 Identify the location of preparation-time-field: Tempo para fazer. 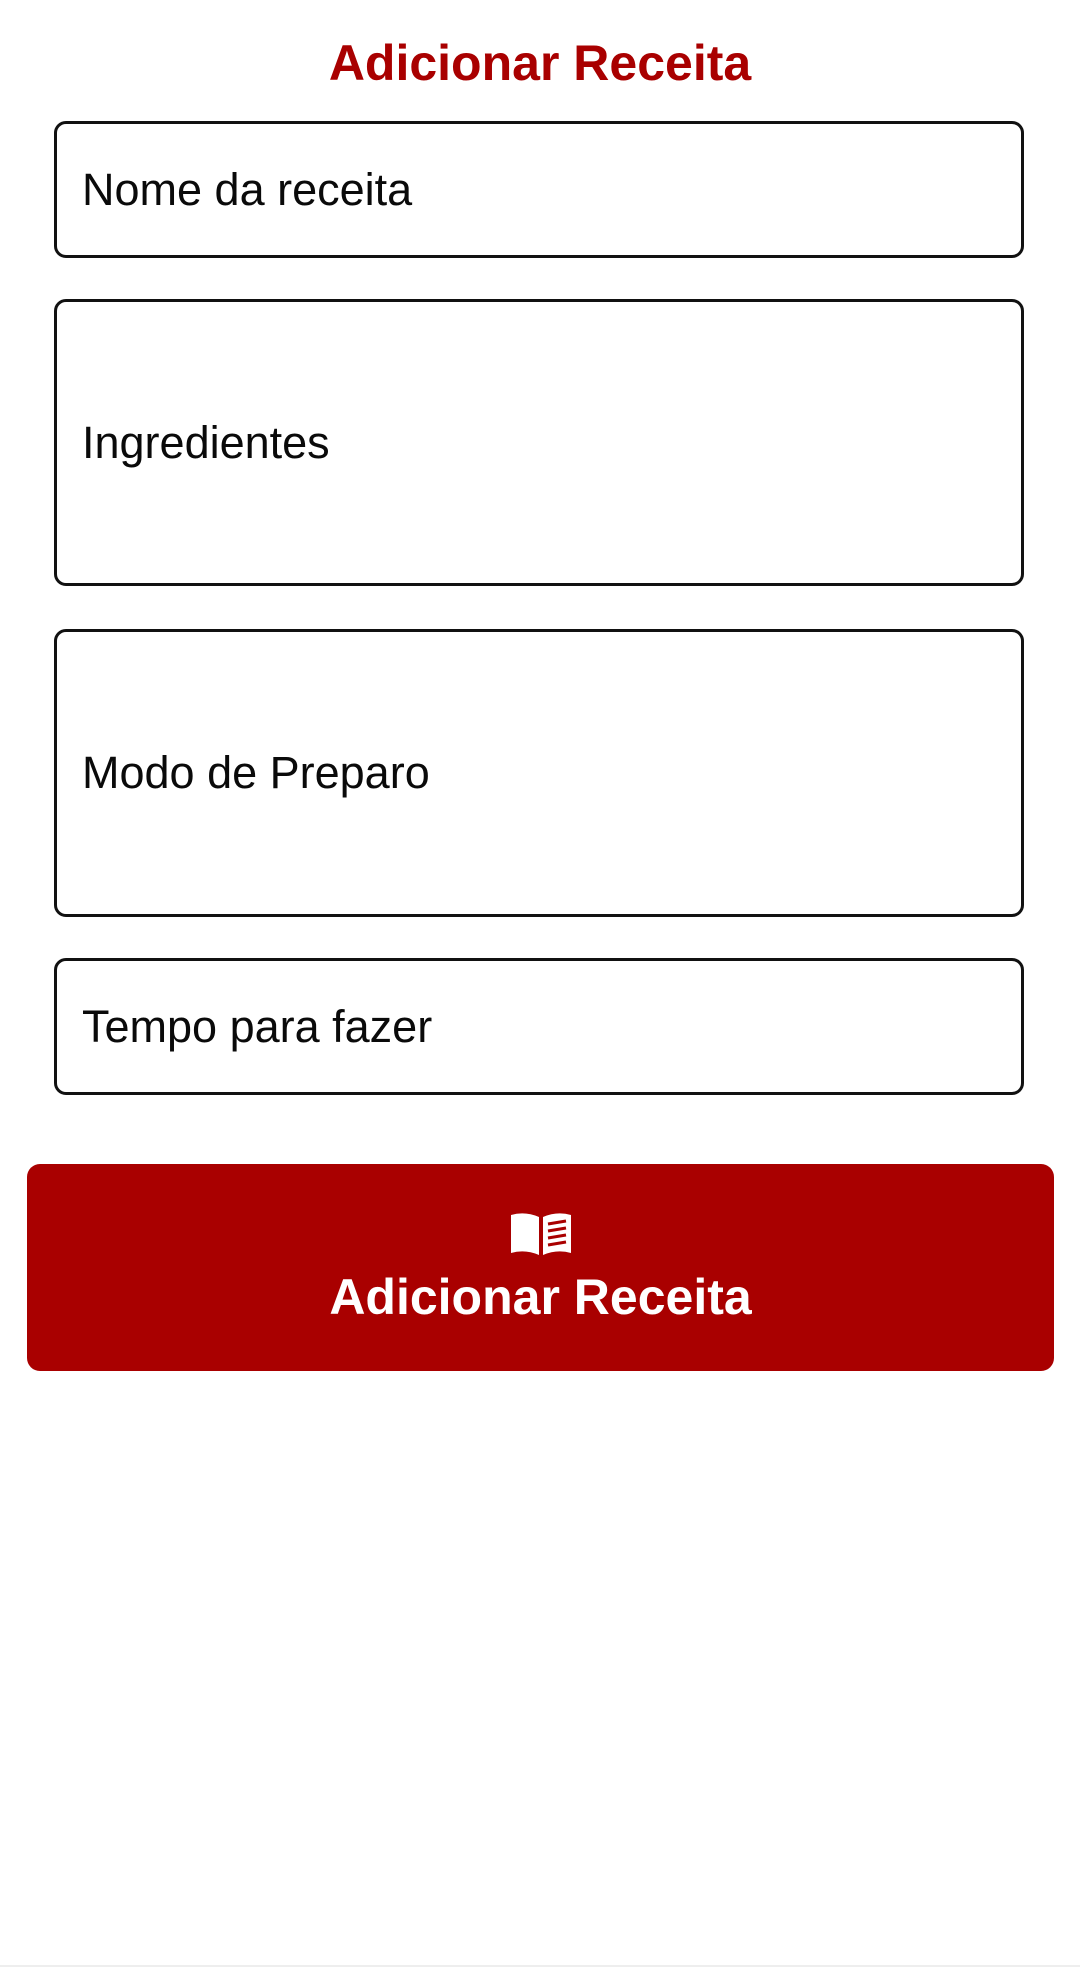
(539, 1026).